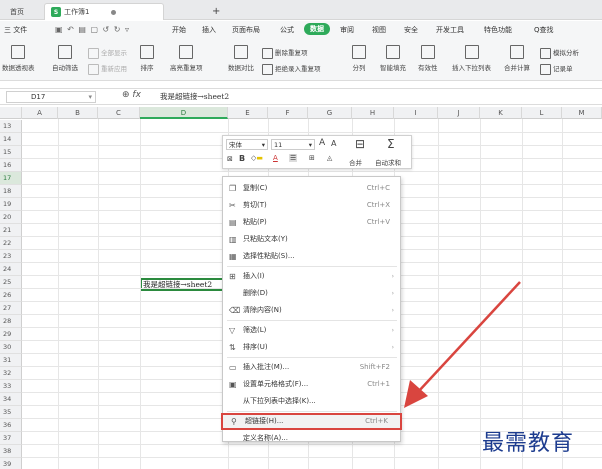 This screenshot has width=602, height=469. I want to click on row-header-24: 24, so click(11, 269).